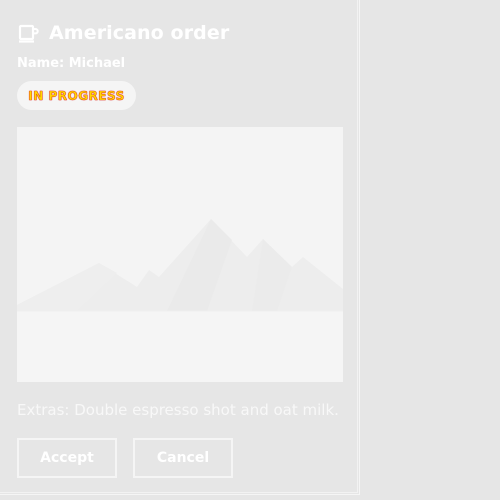 This screenshot has width=500, height=500. I want to click on customer-name: Name: Michael, so click(71, 63).